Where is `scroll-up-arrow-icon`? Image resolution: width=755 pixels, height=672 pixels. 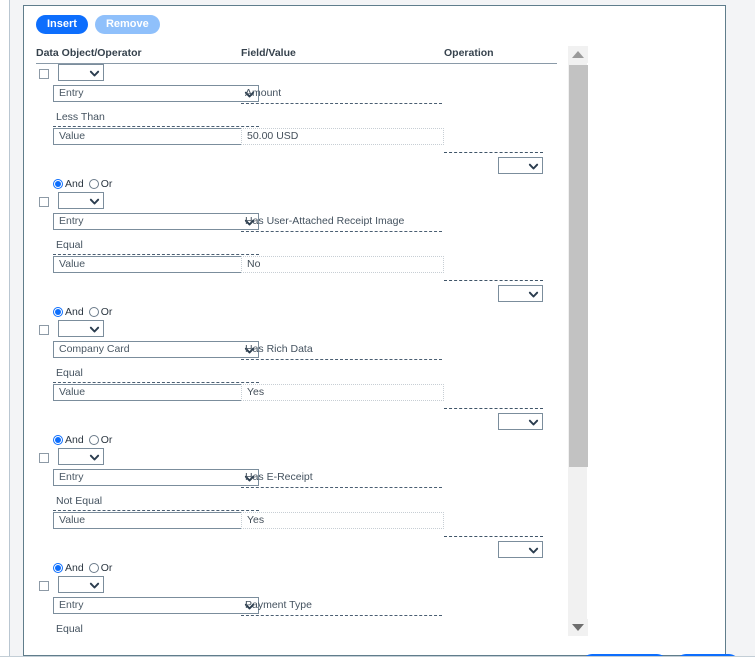 scroll-up-arrow-icon is located at coordinates (578, 54).